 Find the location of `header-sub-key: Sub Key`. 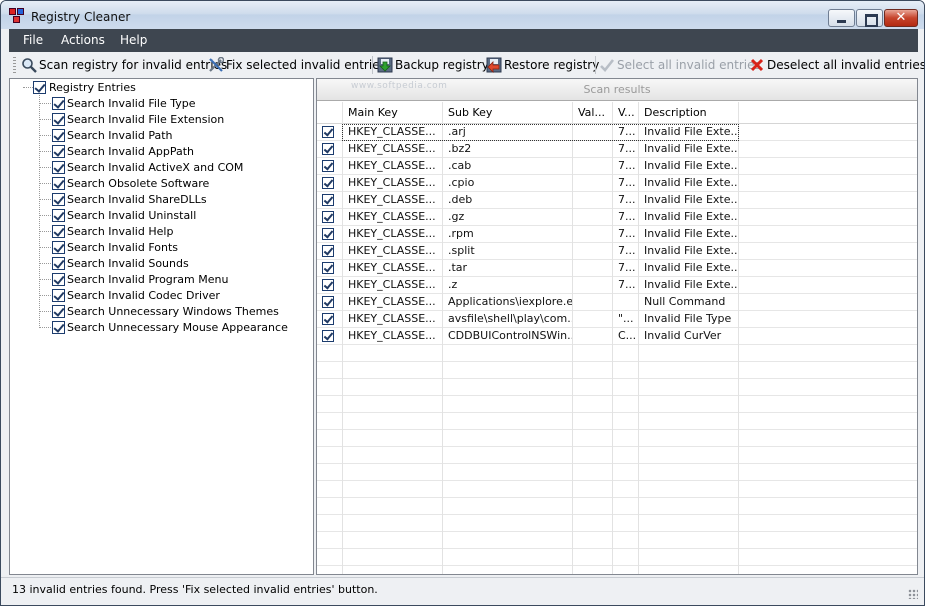

header-sub-key: Sub Key is located at coordinates (508, 113).